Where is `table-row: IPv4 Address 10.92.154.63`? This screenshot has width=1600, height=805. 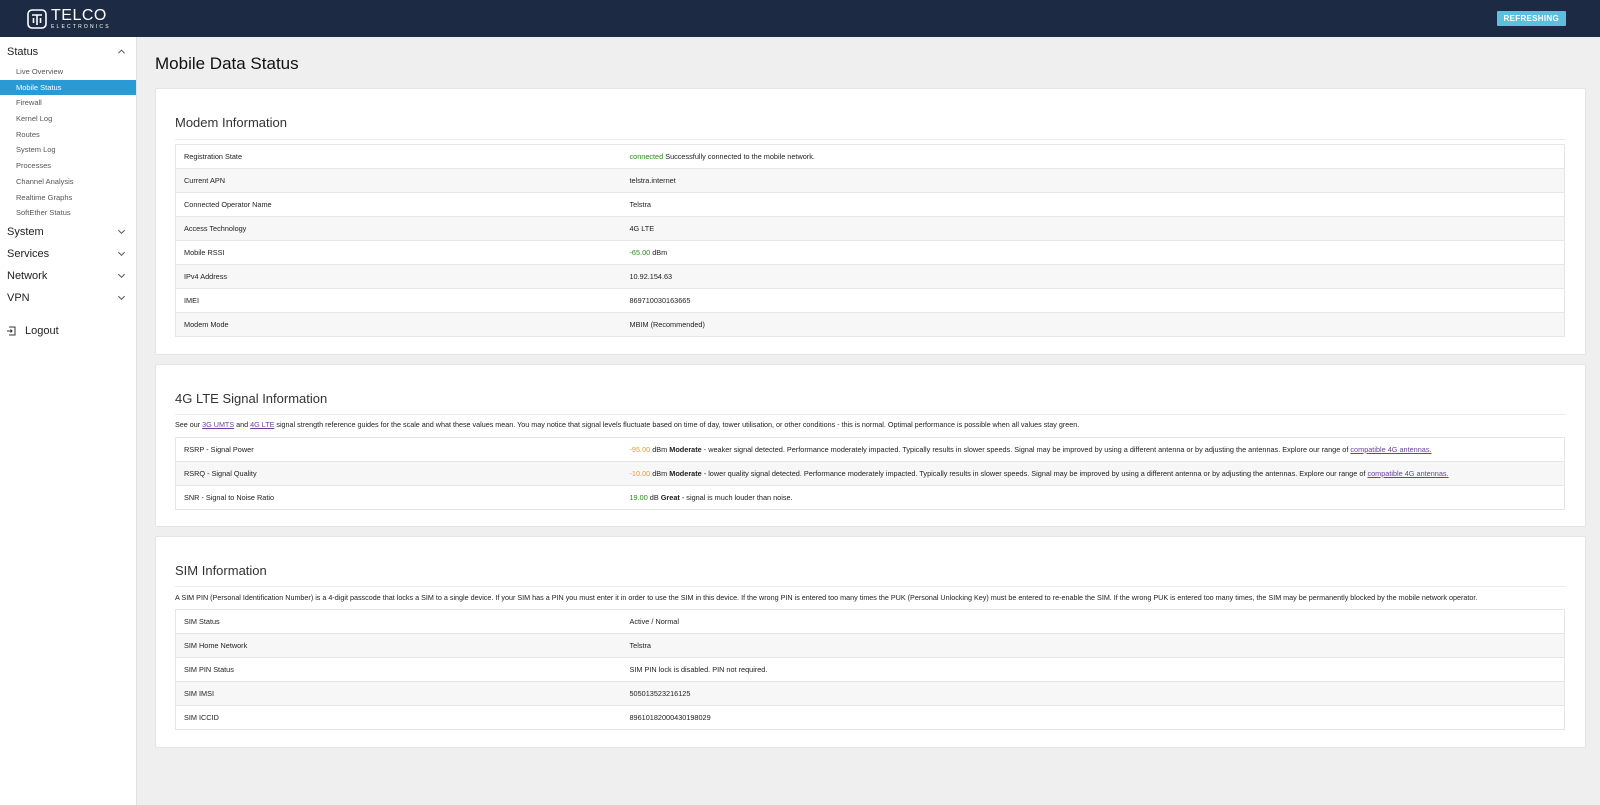
table-row: IPv4 Address 10.92.154.63 is located at coordinates (870, 276).